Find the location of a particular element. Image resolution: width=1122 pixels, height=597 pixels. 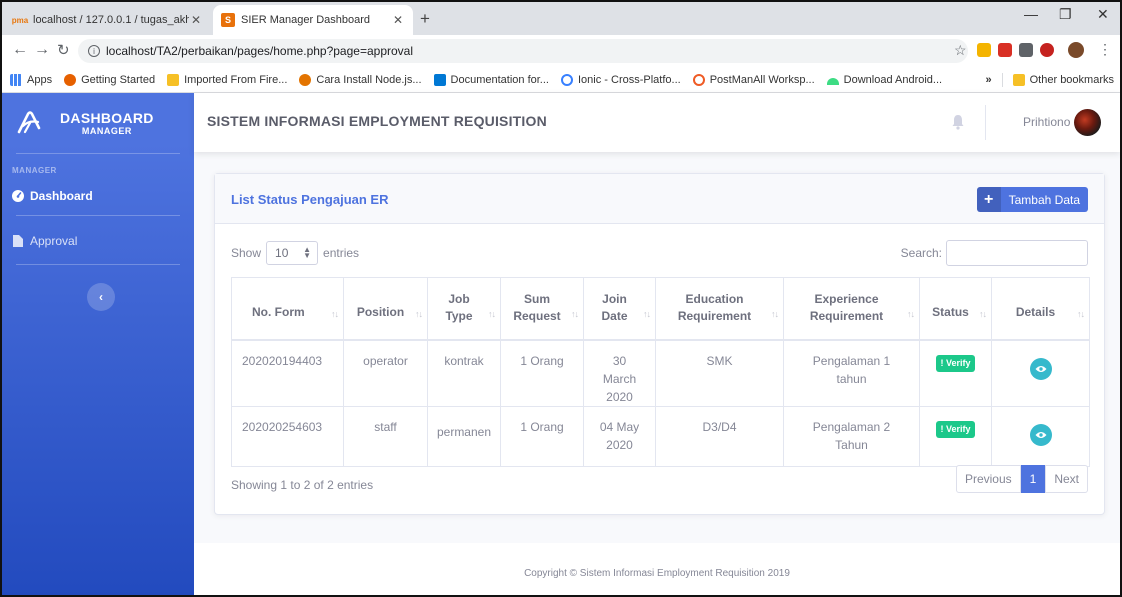

brand-subtitle: MANAGER is located at coordinates (106, 130).